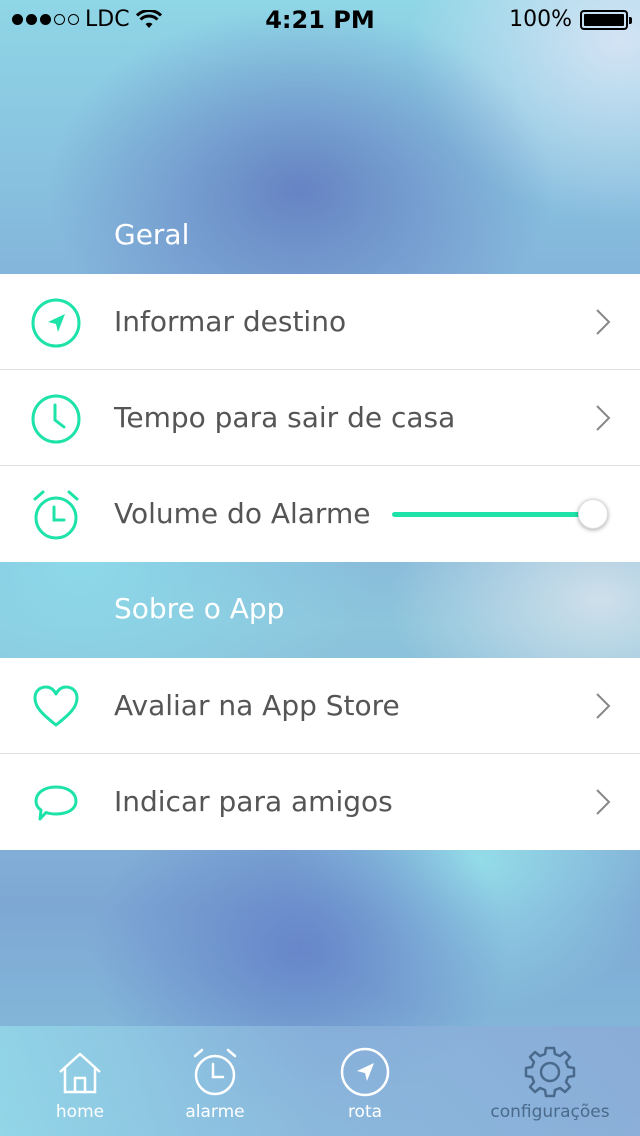  I want to click on tab-alarme: alarme, so click(215, 1081).